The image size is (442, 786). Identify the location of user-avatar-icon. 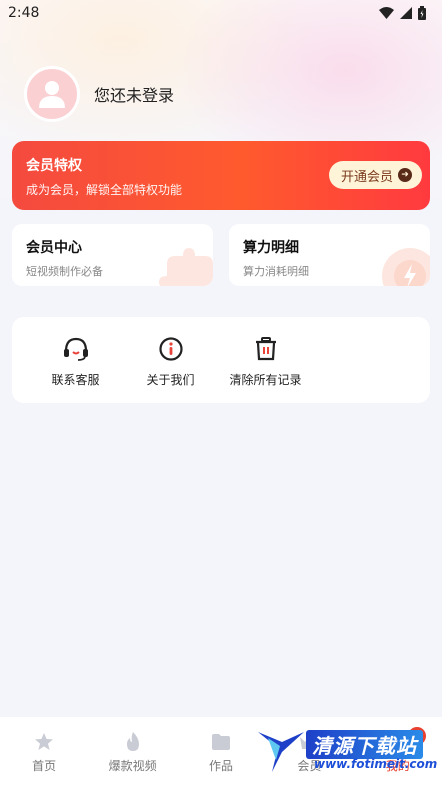
(52, 94).